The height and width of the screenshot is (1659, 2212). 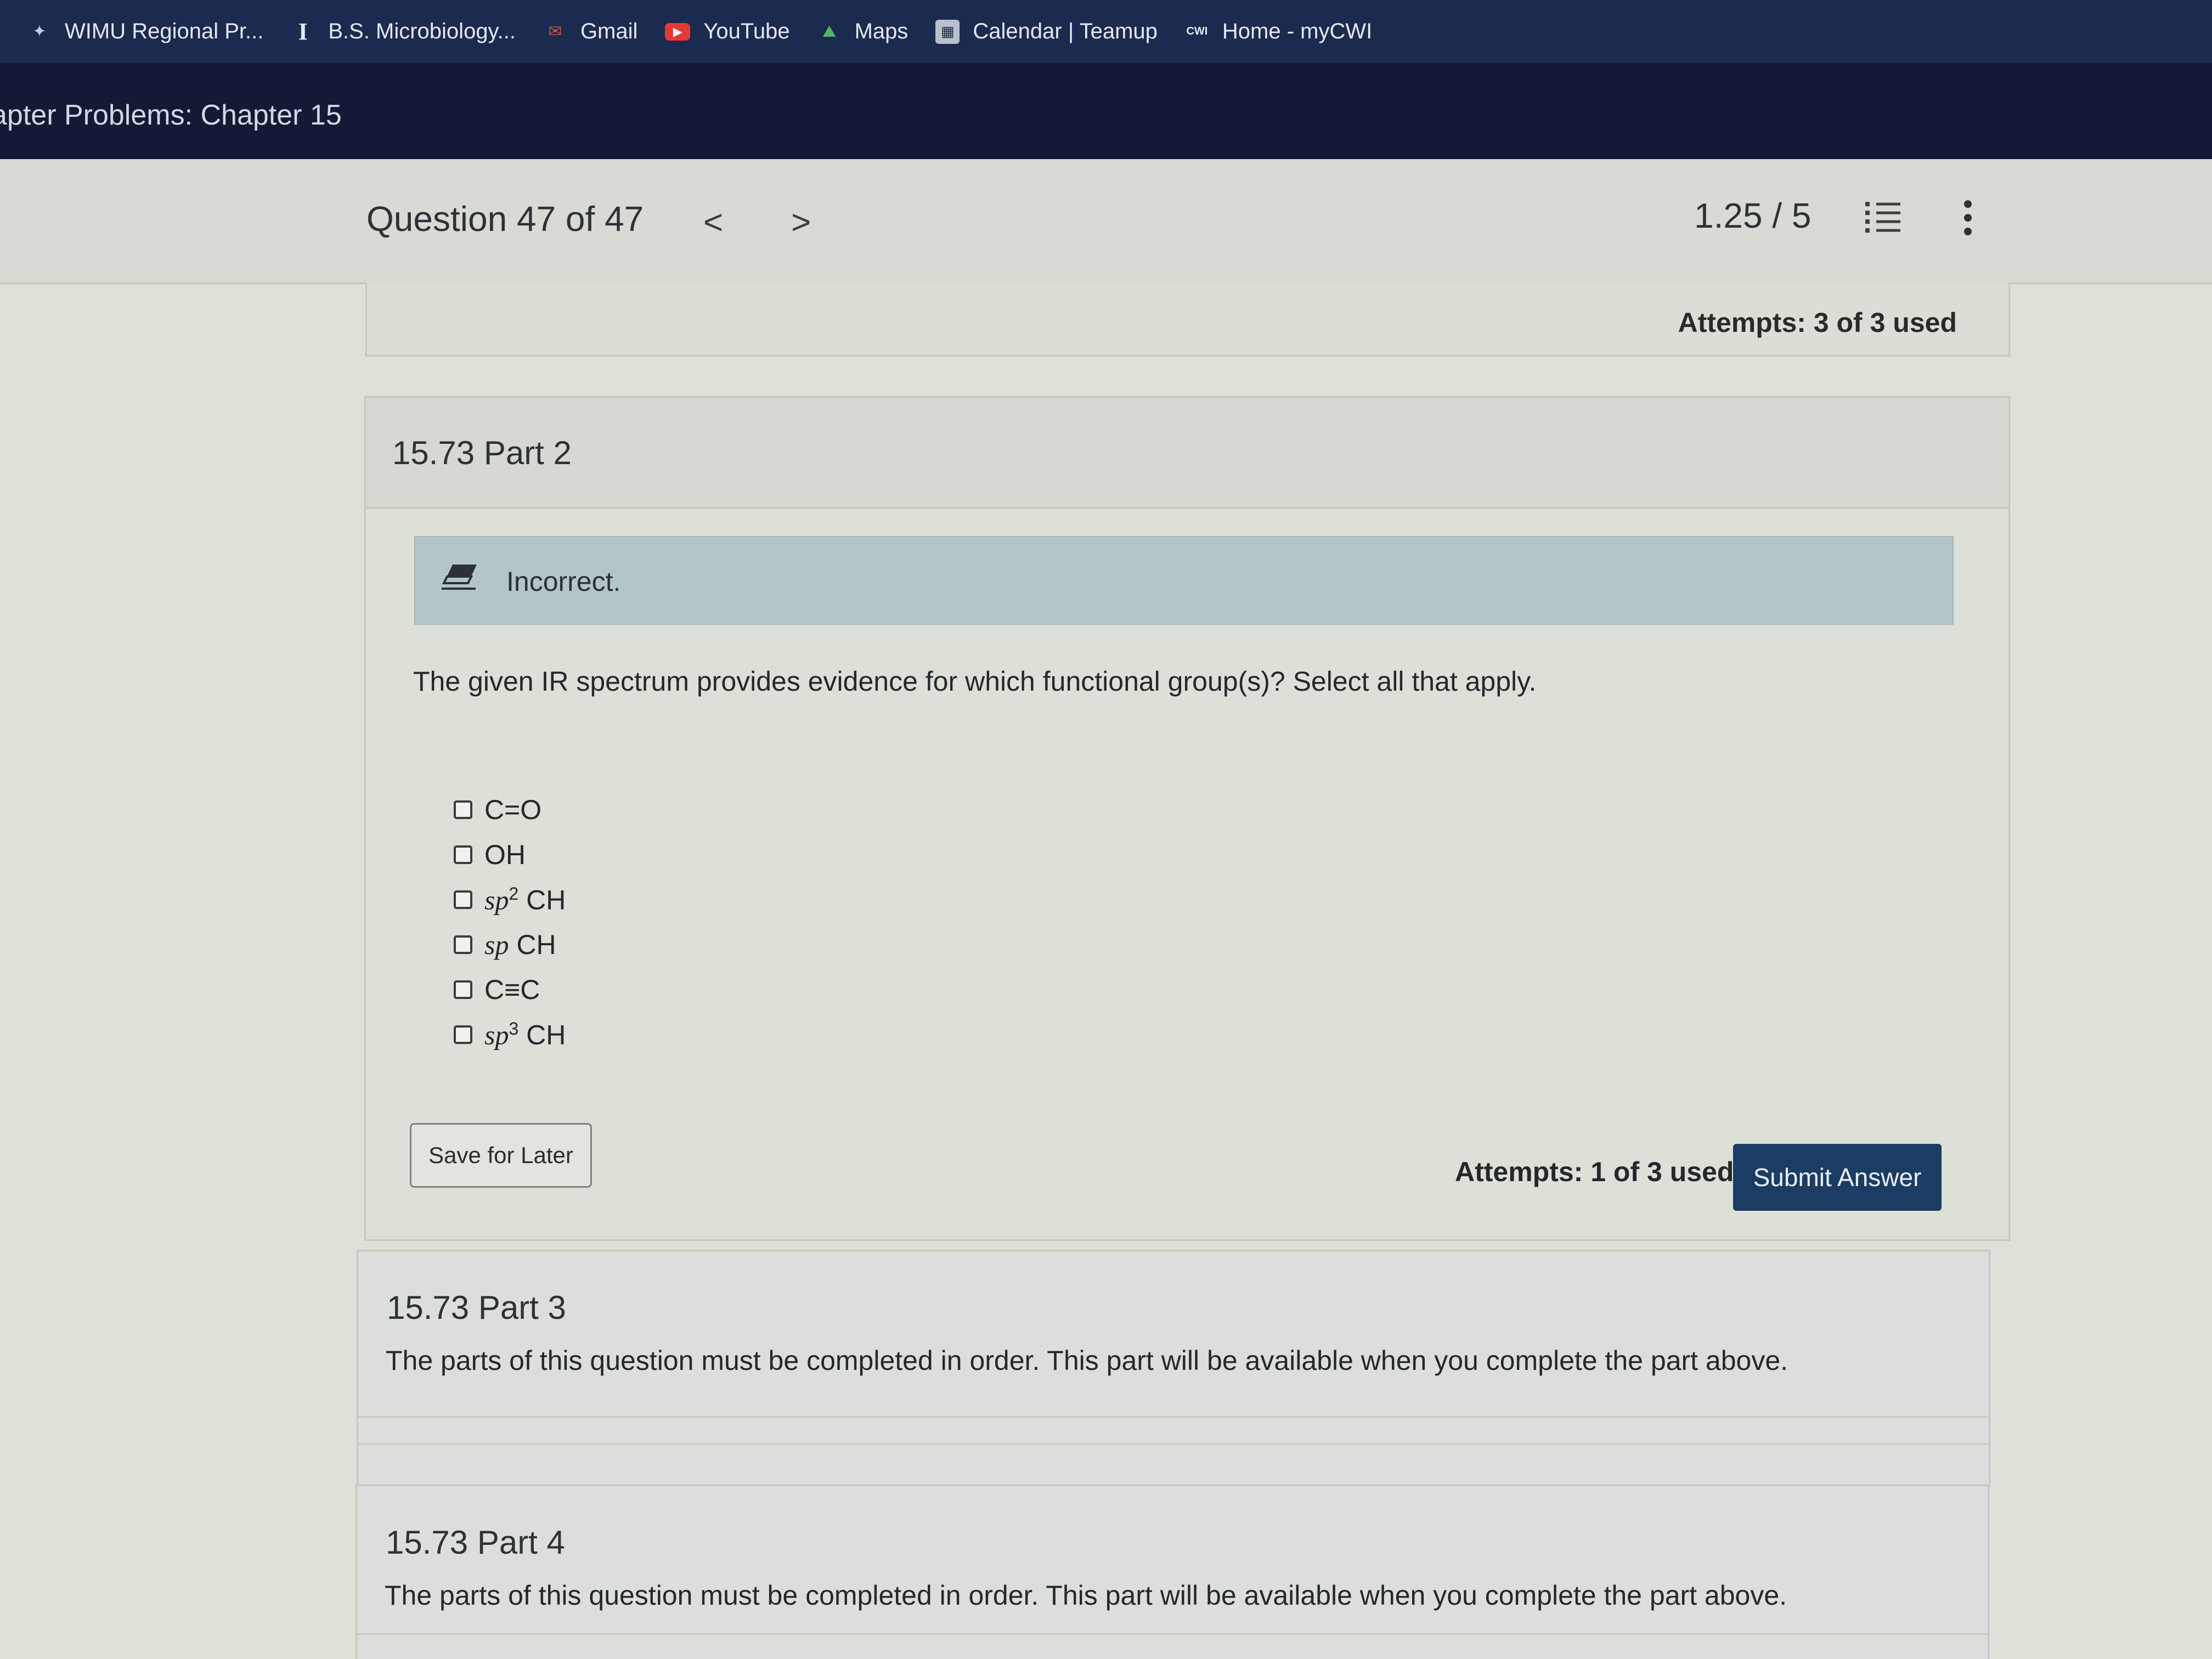 I want to click on cwi-icon: CWI, so click(x=1197, y=31).